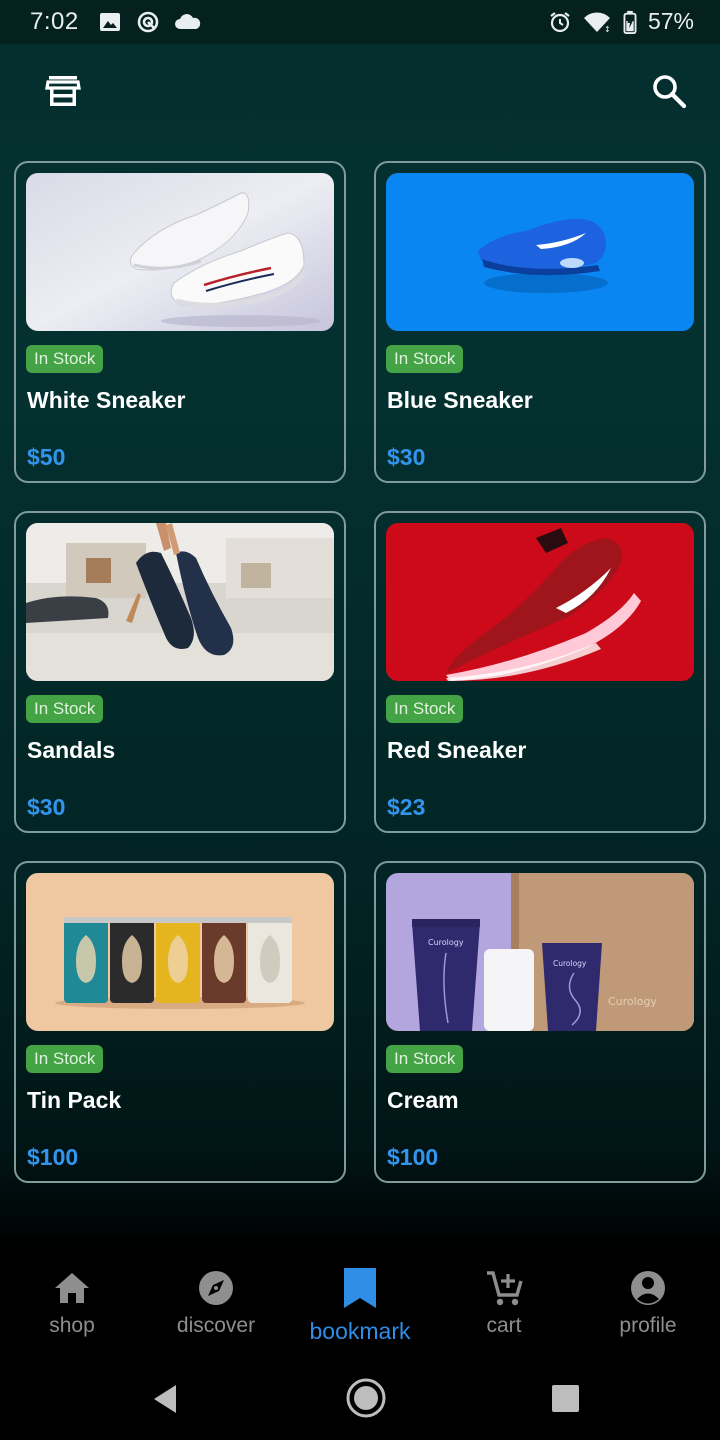 The height and width of the screenshot is (1440, 720). Describe the element at coordinates (180, 252) in the screenshot. I see `white-sneaker-photo` at that location.